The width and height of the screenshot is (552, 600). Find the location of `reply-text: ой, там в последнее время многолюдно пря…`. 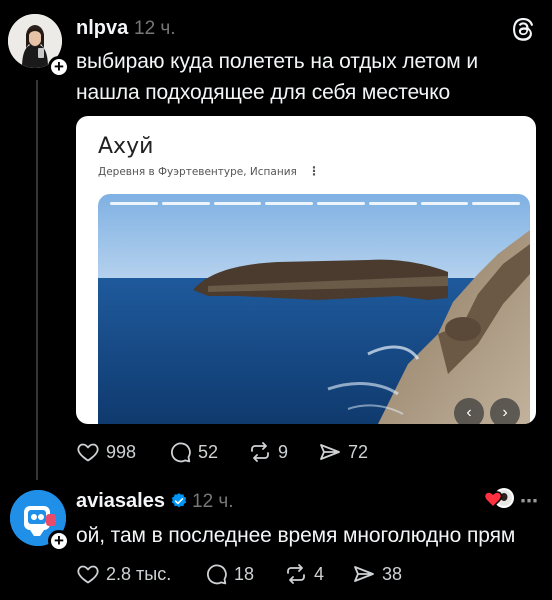

reply-text: ой, там в последнее время многолюдно пря… is located at coordinates (296, 535).